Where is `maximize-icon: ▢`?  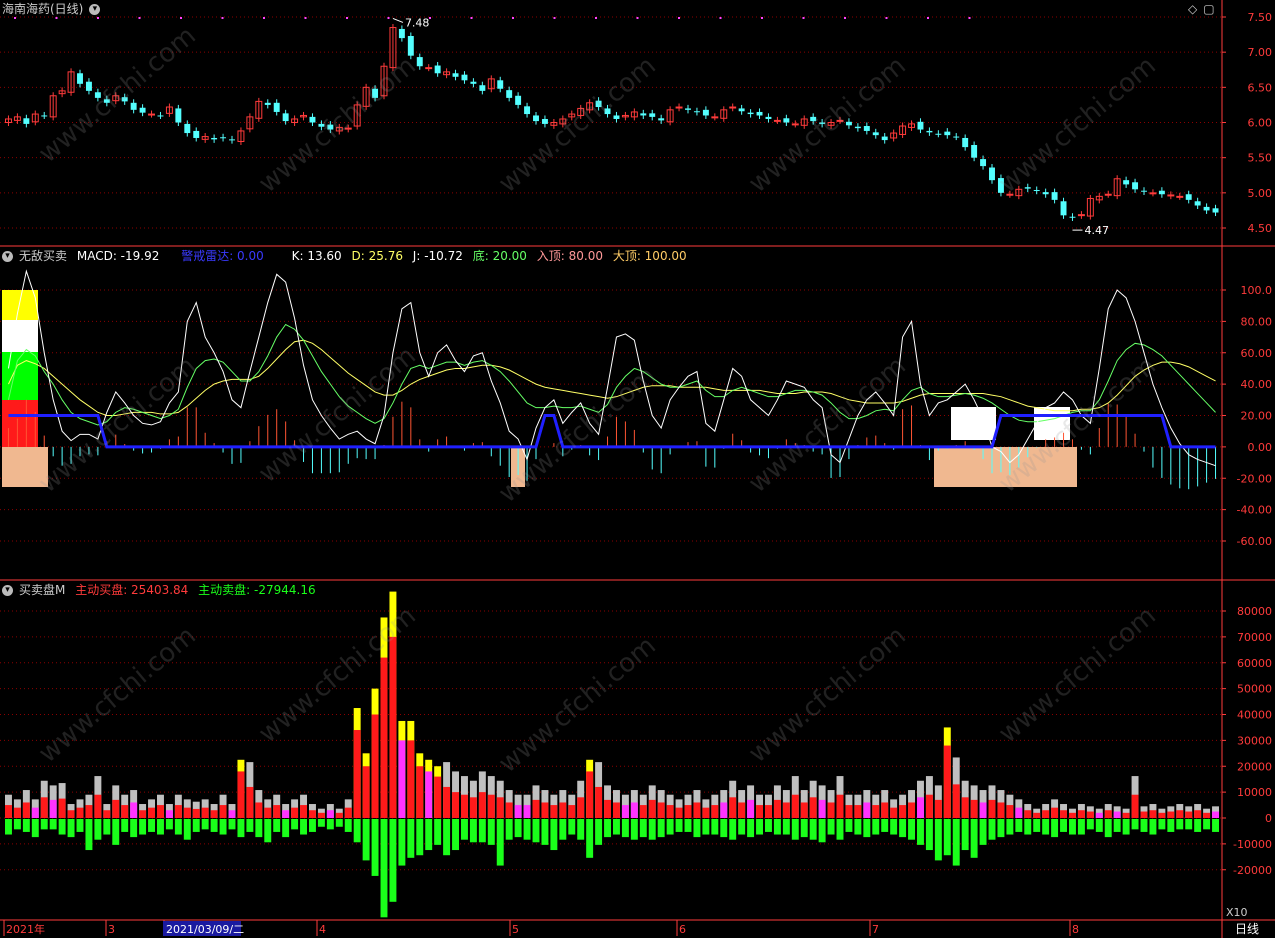 maximize-icon: ▢ is located at coordinates (1208, 9).